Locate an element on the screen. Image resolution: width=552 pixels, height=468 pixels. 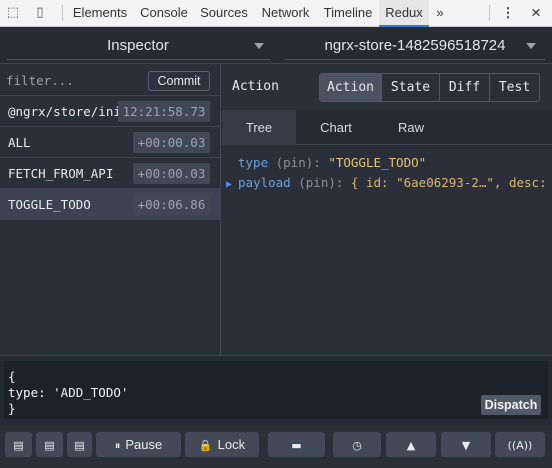
tab-diff: Diff is located at coordinates (465, 87).